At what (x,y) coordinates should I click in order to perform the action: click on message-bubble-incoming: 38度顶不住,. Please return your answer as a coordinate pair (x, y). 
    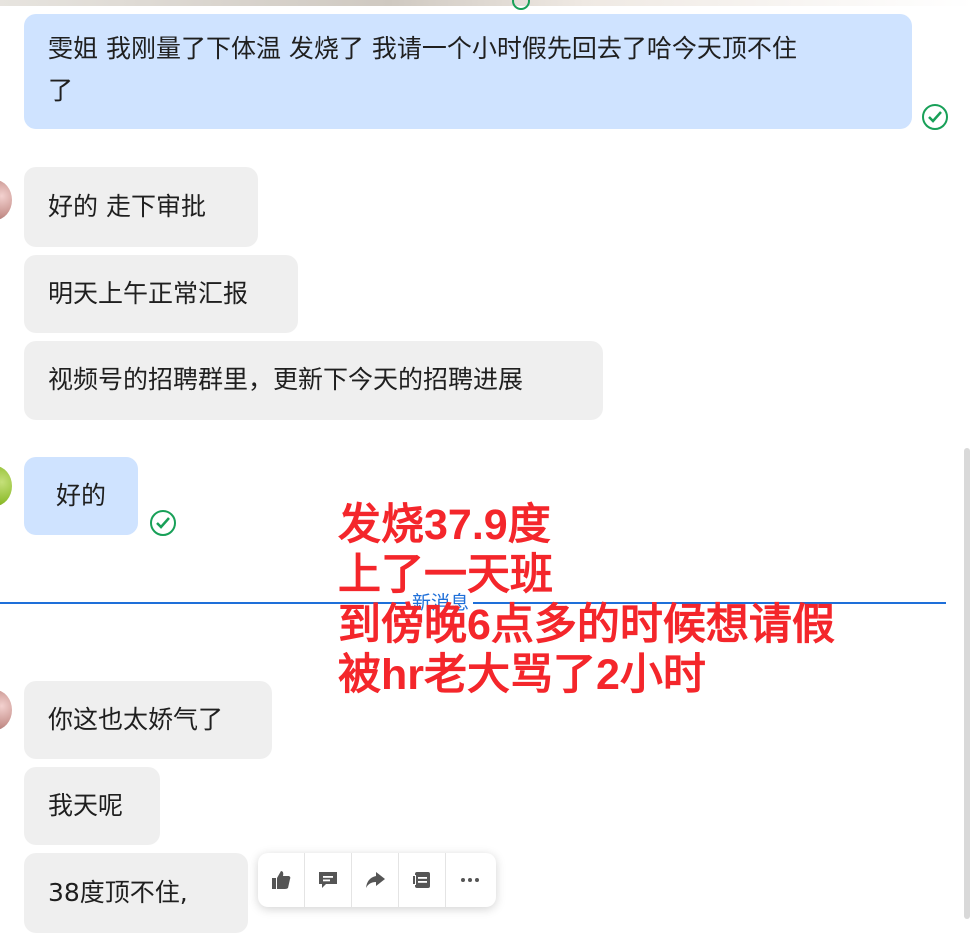
    Looking at the image, I should click on (136, 893).